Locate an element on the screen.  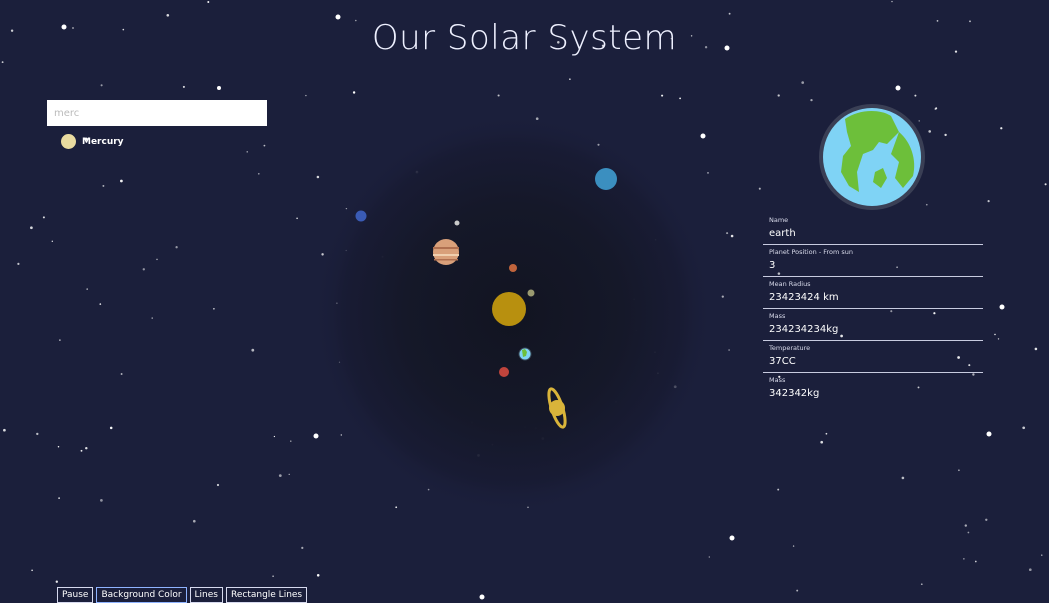
info-row-temperature: Temperature 37CC is located at coordinates (873, 357).